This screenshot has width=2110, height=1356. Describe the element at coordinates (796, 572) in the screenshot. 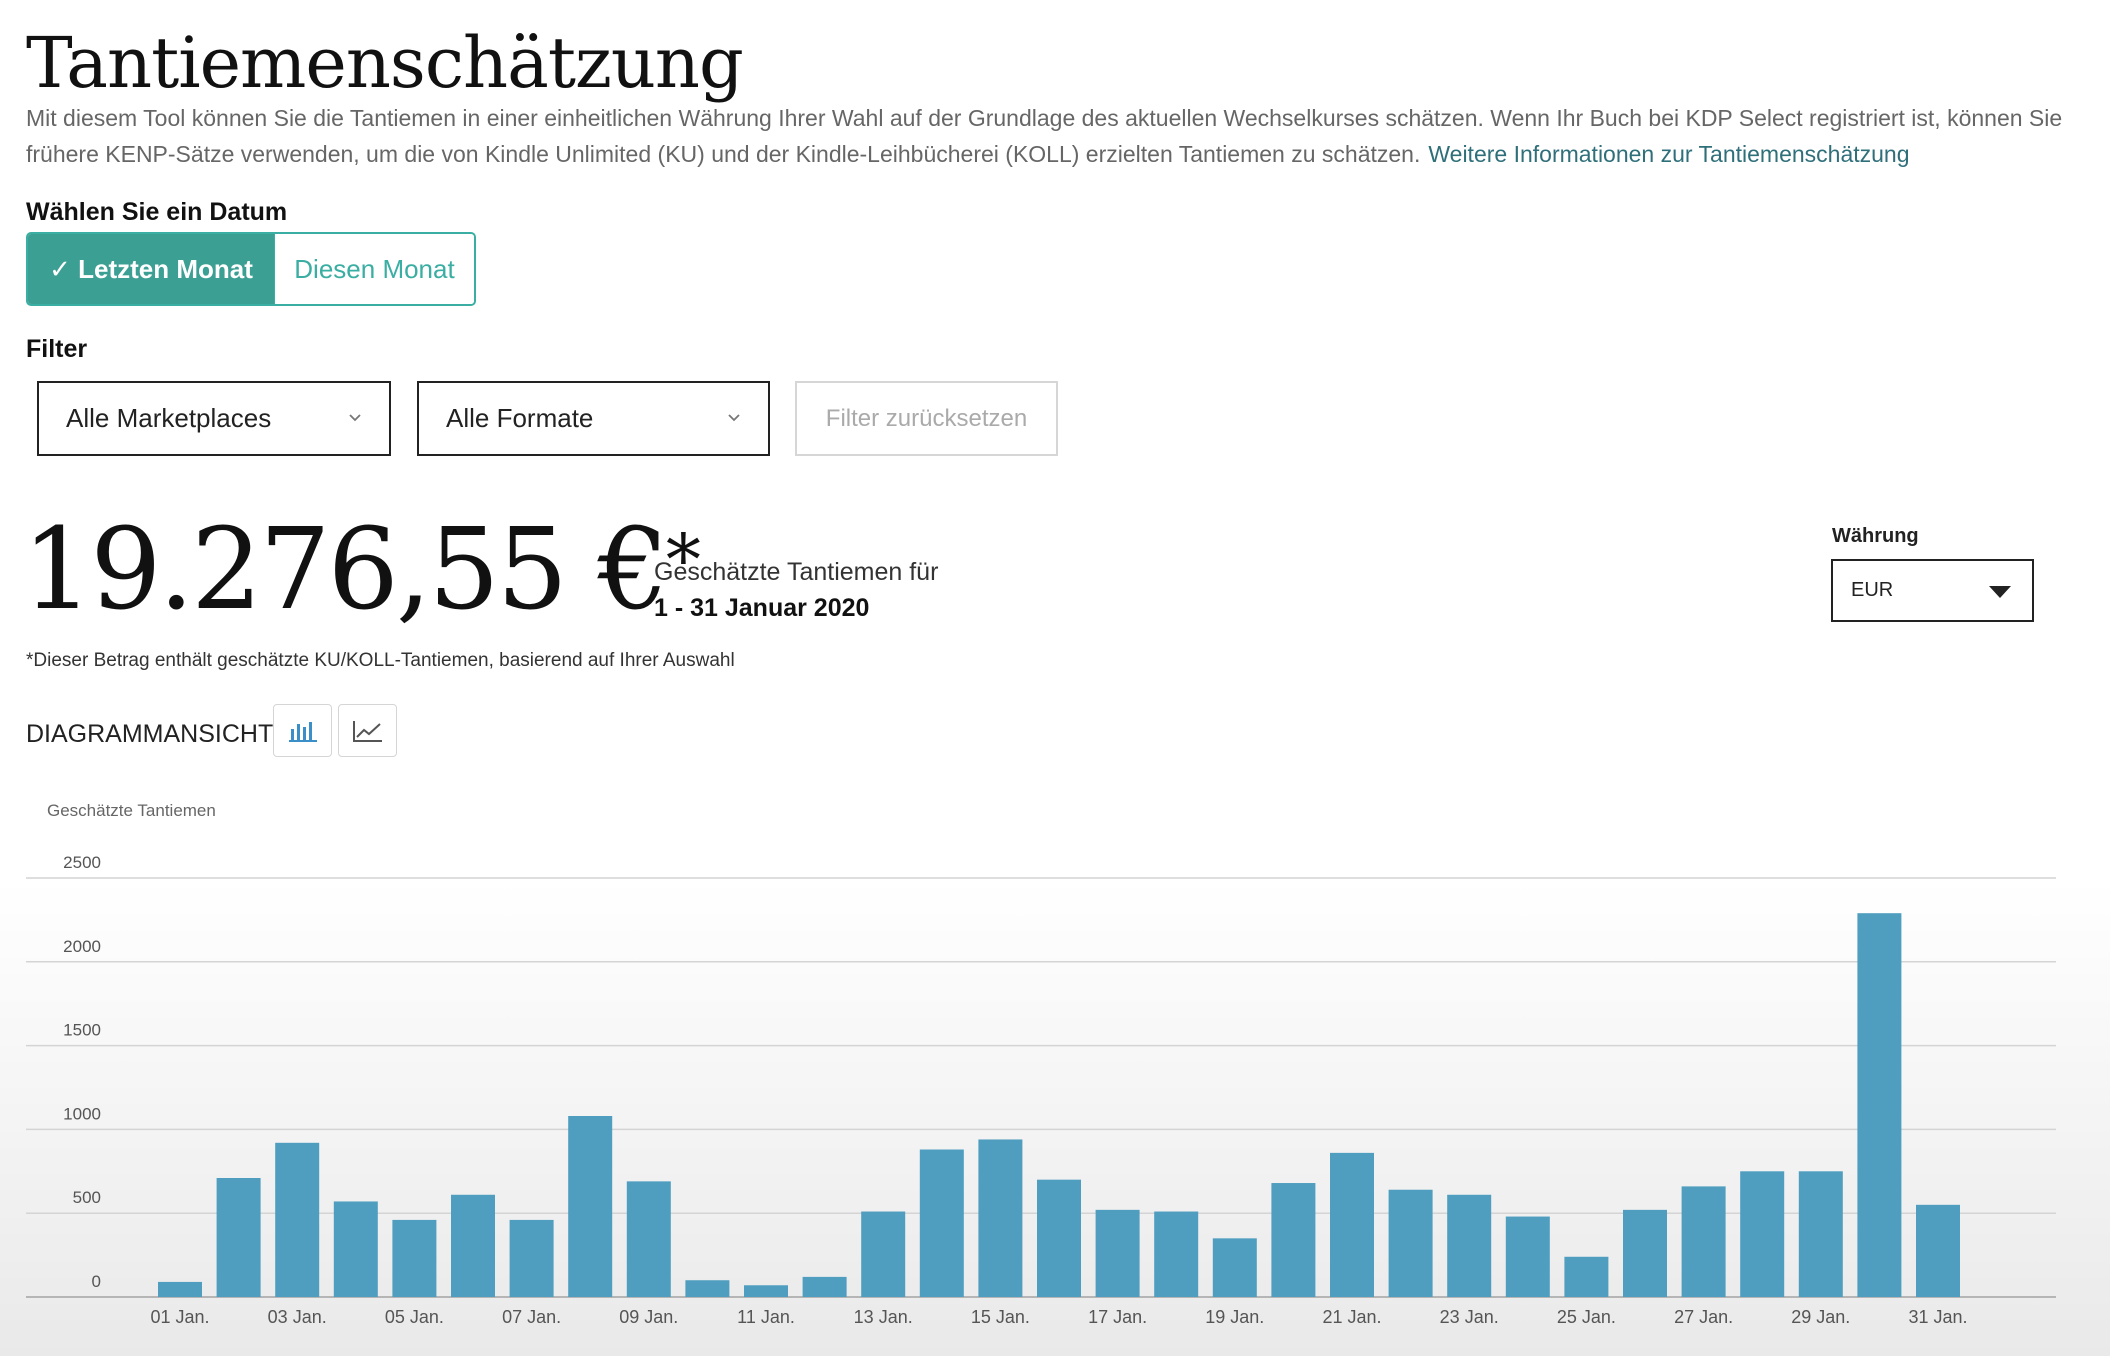

I see `estimate-label: Geschätzte Tantiemen für` at that location.